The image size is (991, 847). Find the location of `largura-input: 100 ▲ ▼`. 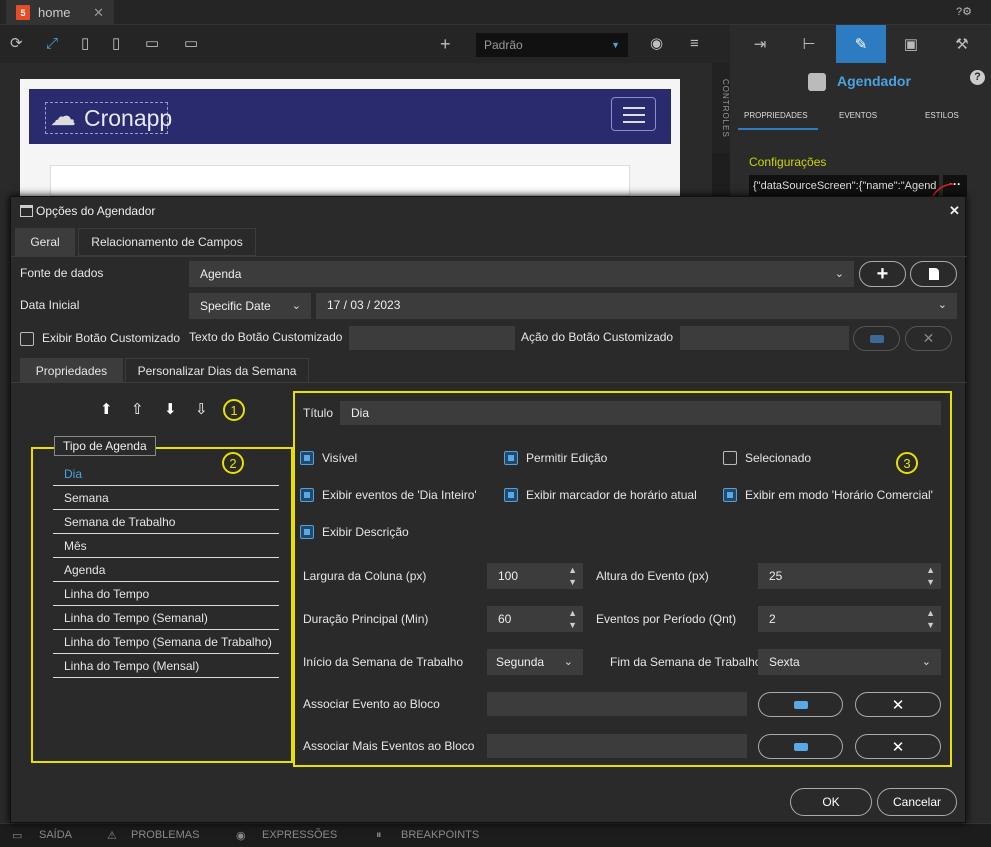

largura-input: 100 ▲ ▼ is located at coordinates (535, 576).